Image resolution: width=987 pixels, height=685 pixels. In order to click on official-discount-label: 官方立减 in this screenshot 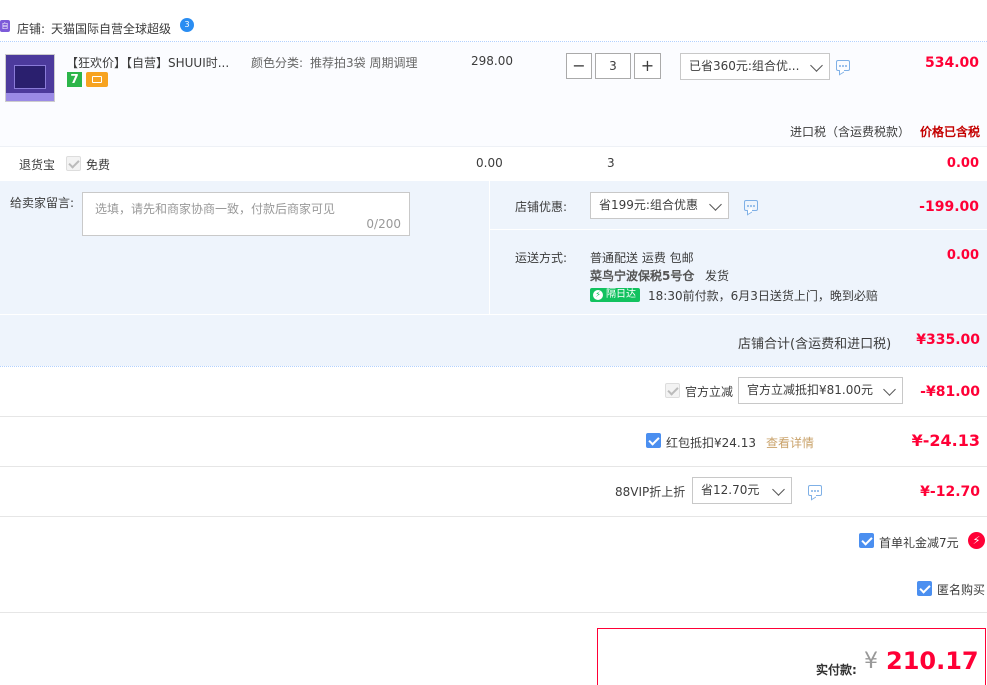, I will do `click(709, 392)`.